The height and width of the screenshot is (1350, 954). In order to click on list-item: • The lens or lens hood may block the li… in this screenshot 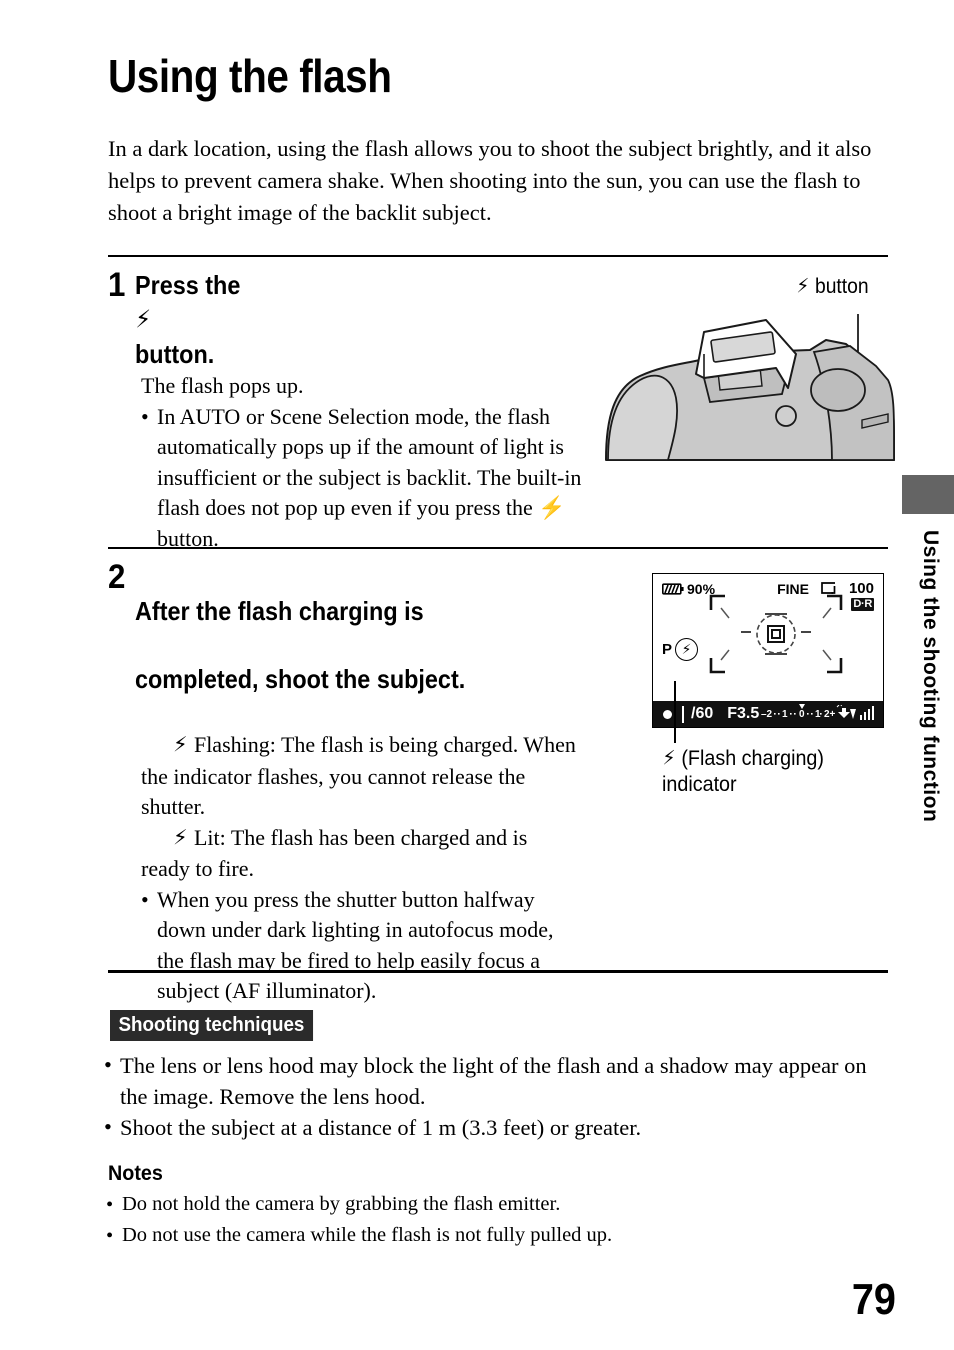, I will do `click(496, 1081)`.